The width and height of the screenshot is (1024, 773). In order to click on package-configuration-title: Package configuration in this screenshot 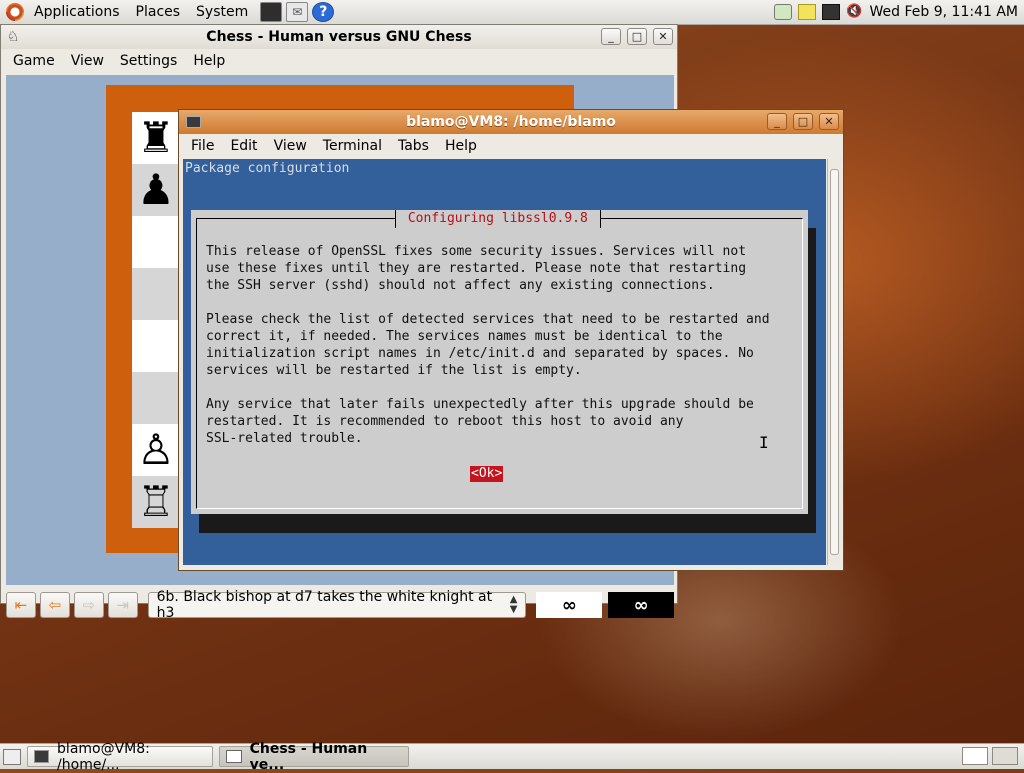, I will do `click(267, 168)`.